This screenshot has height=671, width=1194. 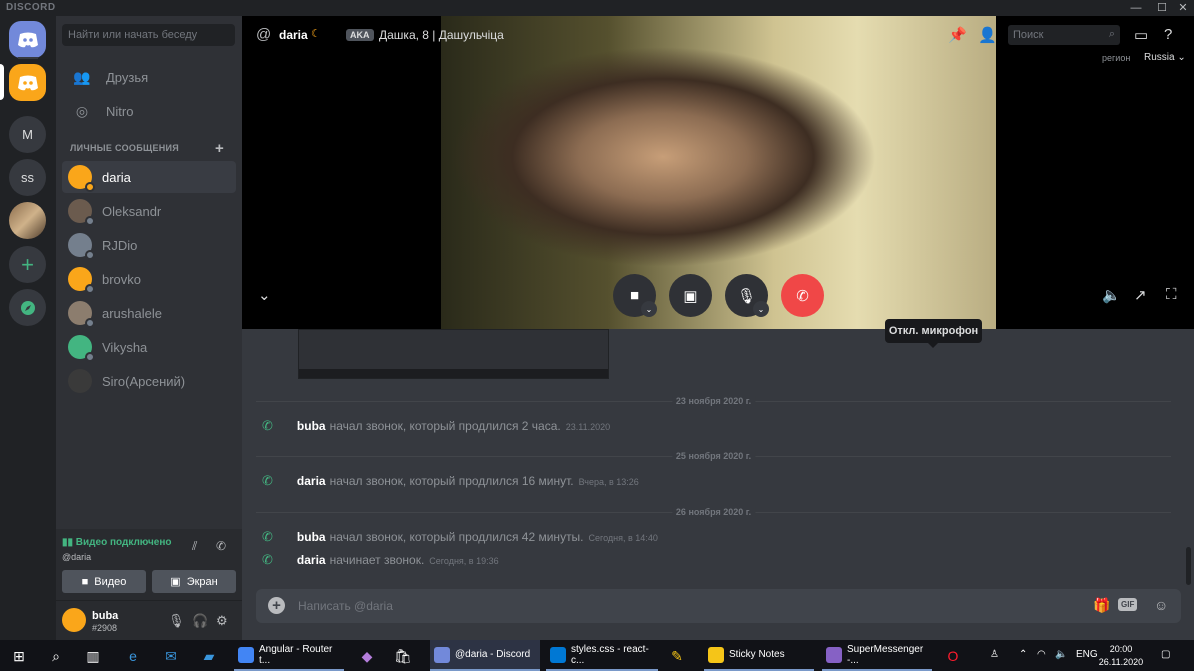 I want to click on user-panel: buba #2908 🎙 🎧 ⚙, so click(x=149, y=620).